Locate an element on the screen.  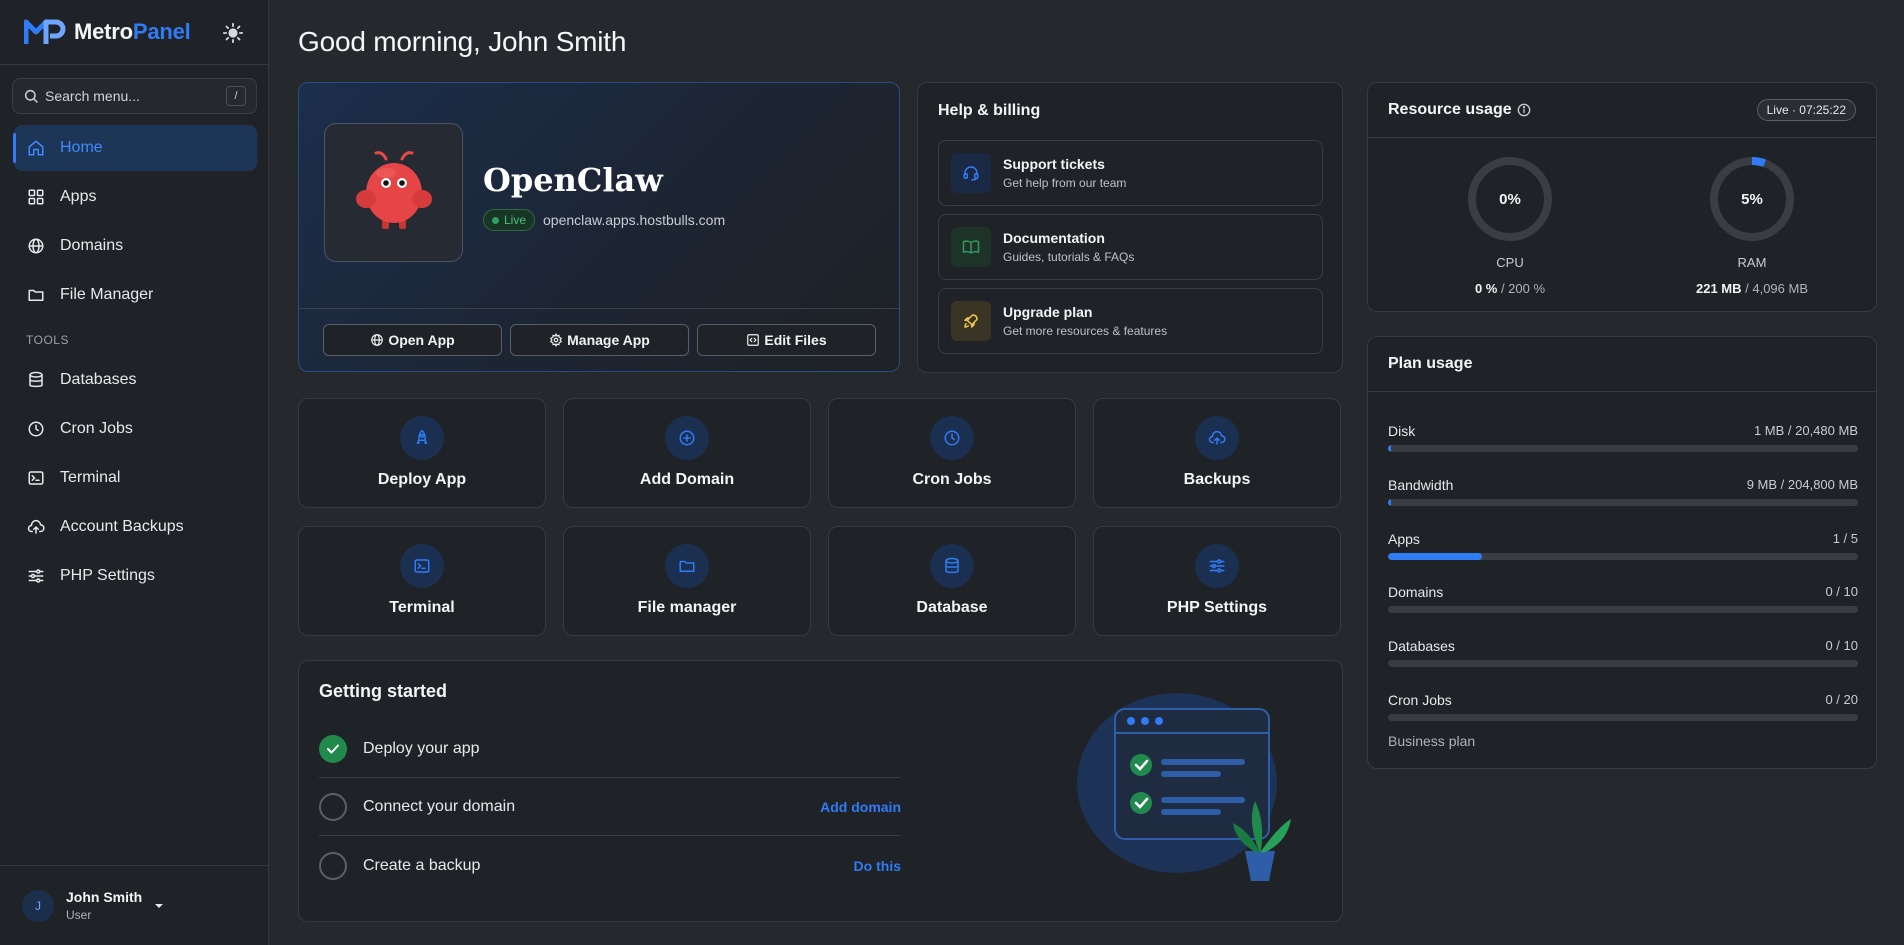
app-name: OpenClaw is located at coordinates (573, 180).